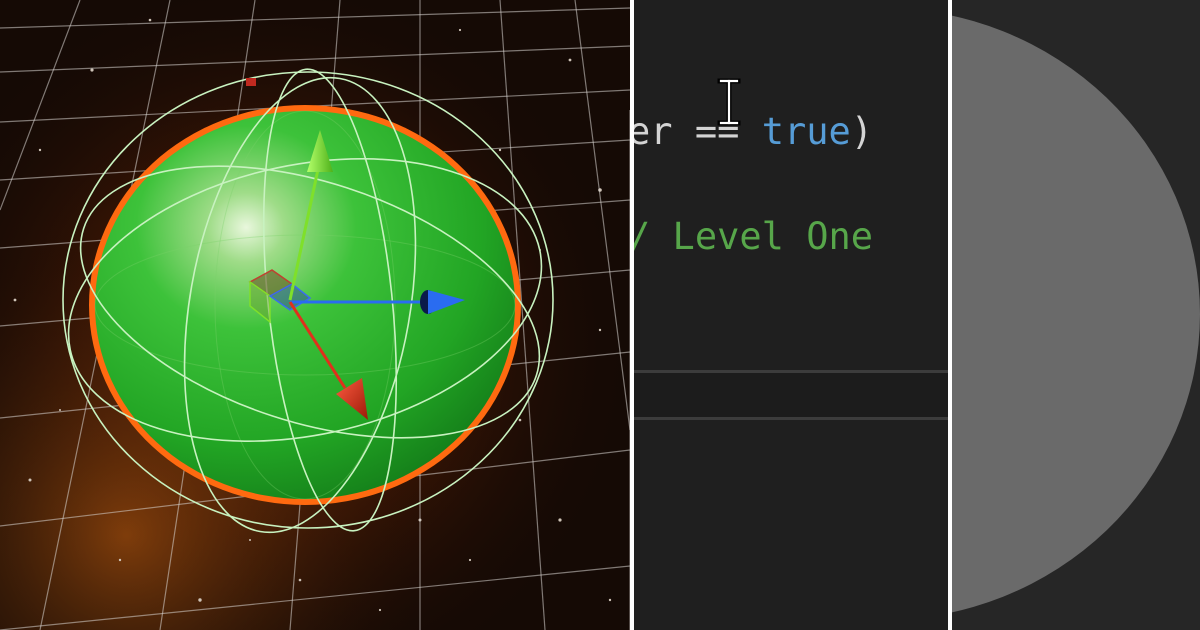  What do you see at coordinates (251, 82) in the screenshot?
I see `collider-handle-icon` at bounding box center [251, 82].